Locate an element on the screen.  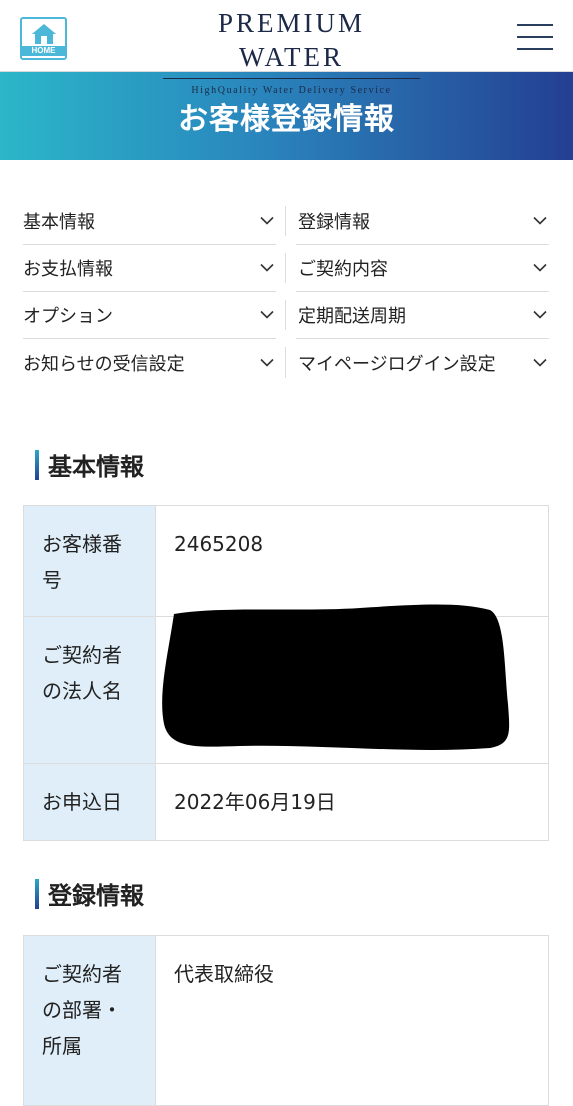
row-label: お客様番号 is located at coordinates (89, 561).